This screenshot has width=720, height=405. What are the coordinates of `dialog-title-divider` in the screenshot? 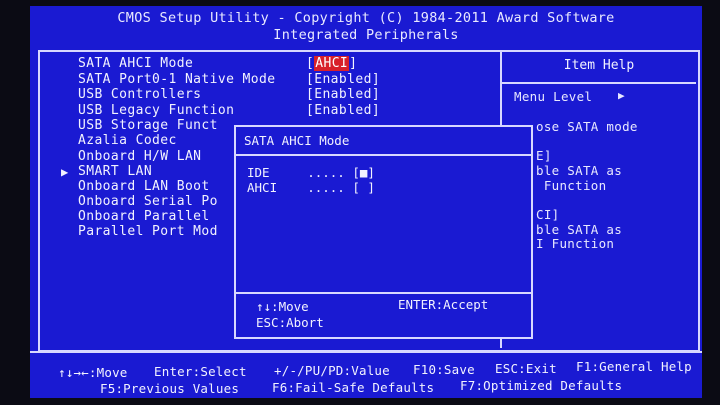 It's located at (383, 155).